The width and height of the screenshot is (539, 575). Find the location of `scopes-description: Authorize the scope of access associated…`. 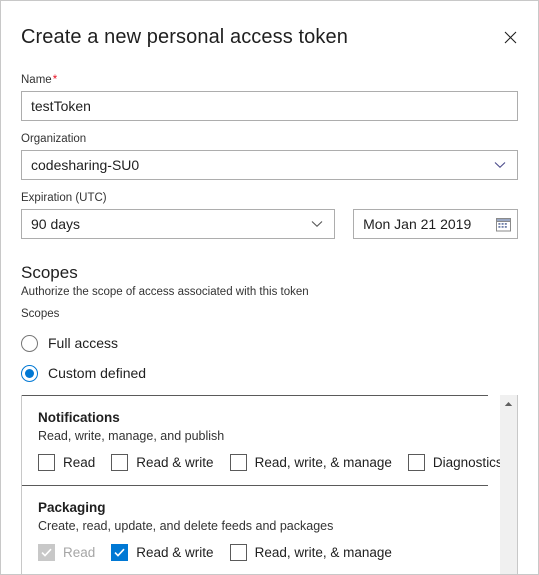

scopes-description: Authorize the scope of access associated… is located at coordinates (165, 292).